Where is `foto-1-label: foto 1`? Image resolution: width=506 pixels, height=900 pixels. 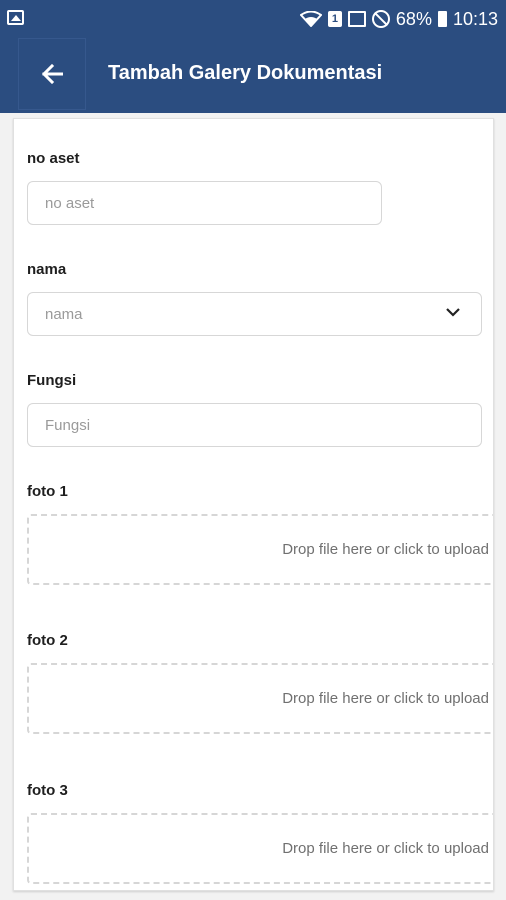
foto-1-label: foto 1 is located at coordinates (47, 491).